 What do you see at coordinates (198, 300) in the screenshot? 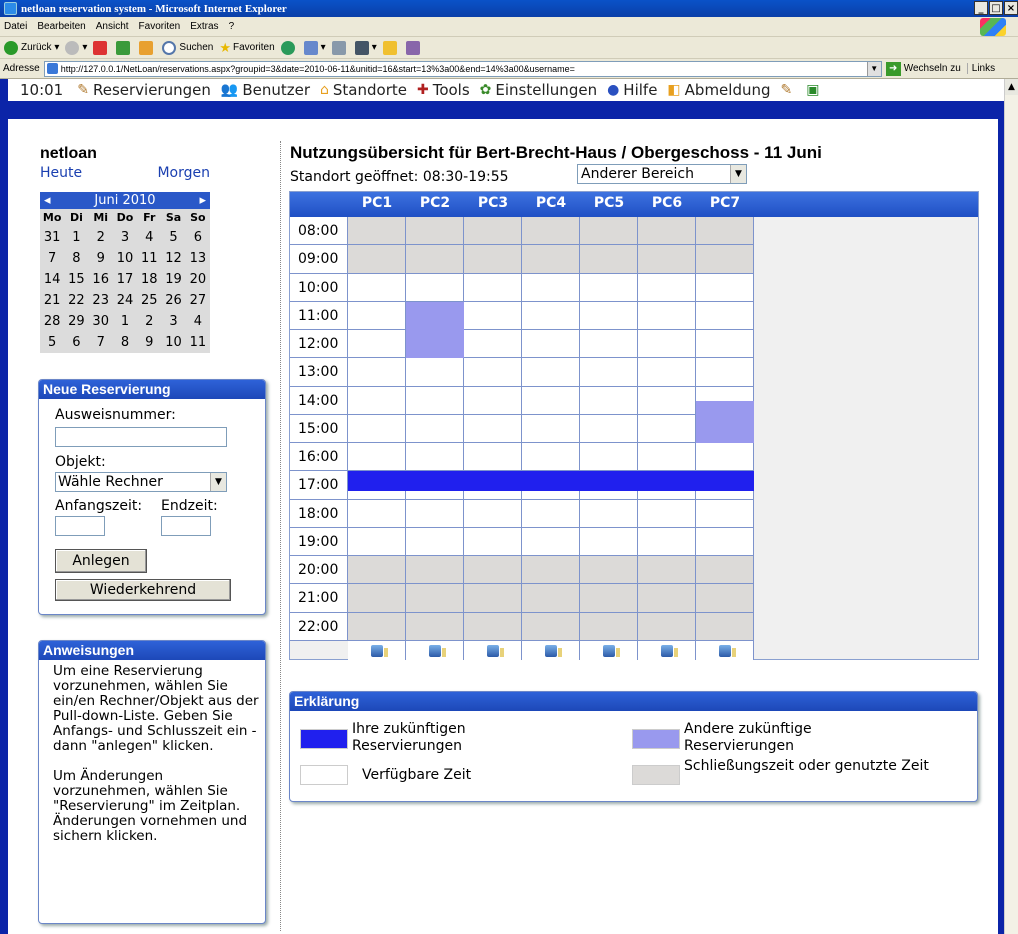
I see `calendar-day: 27` at bounding box center [198, 300].